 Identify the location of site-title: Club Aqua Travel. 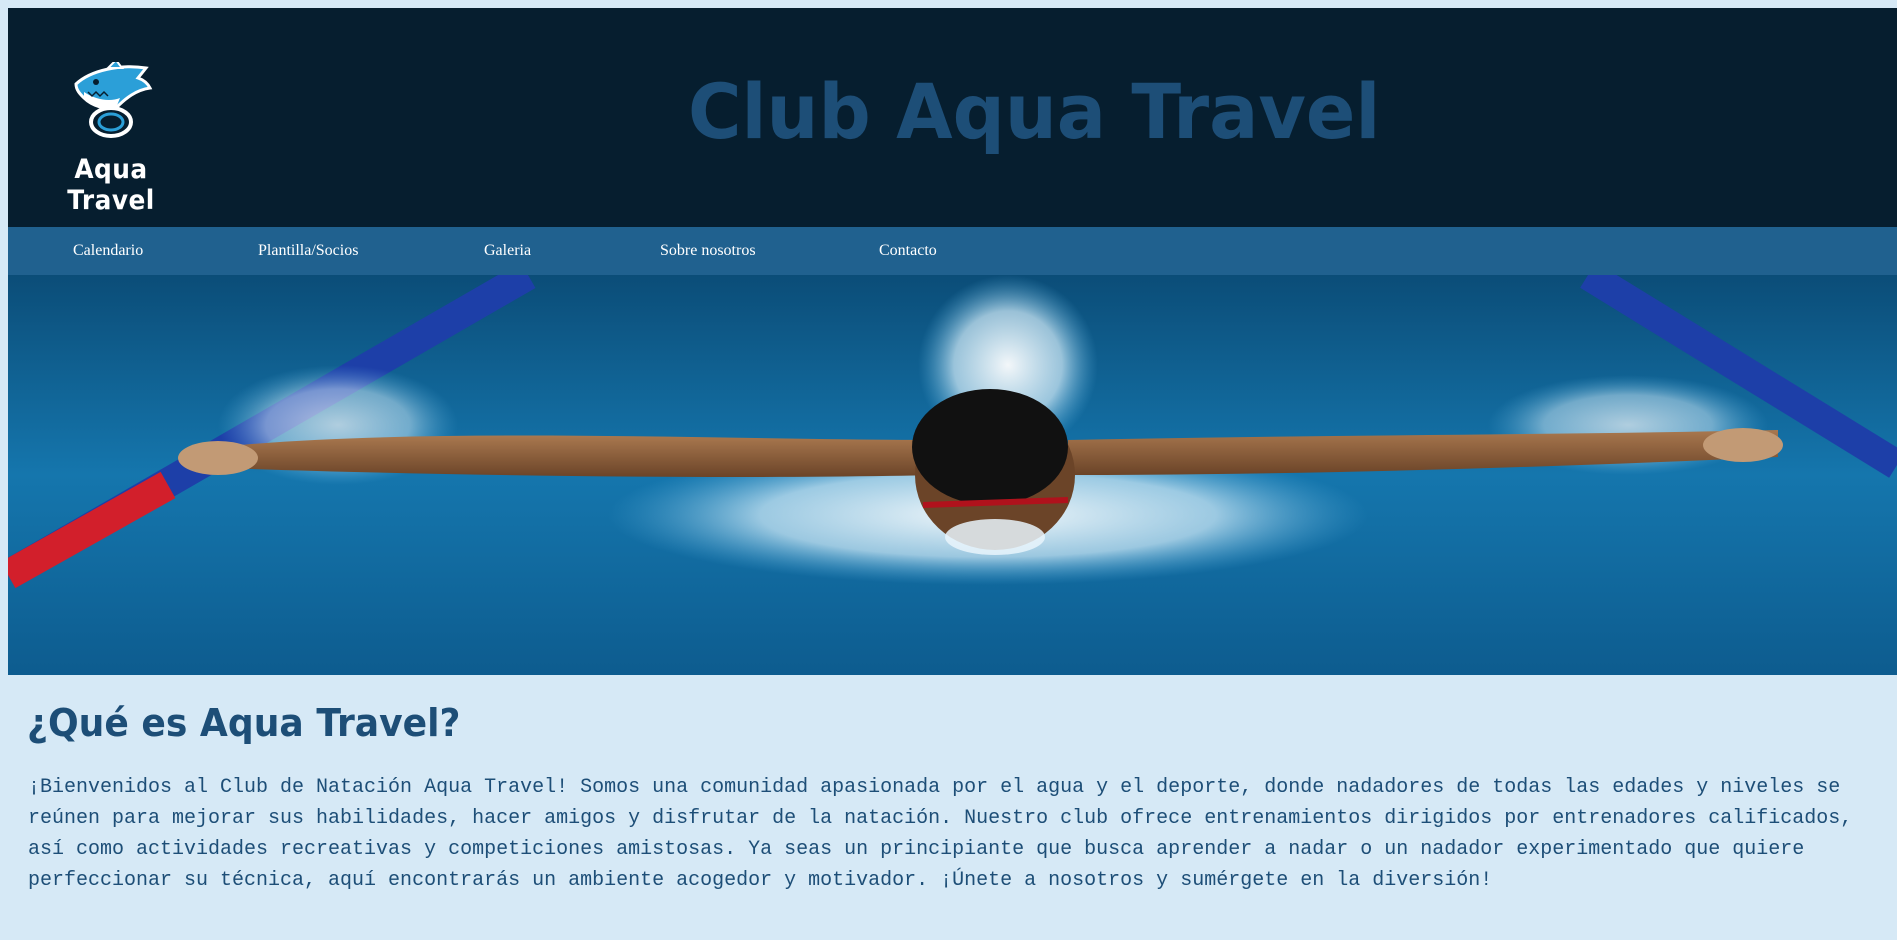
(1034, 111).